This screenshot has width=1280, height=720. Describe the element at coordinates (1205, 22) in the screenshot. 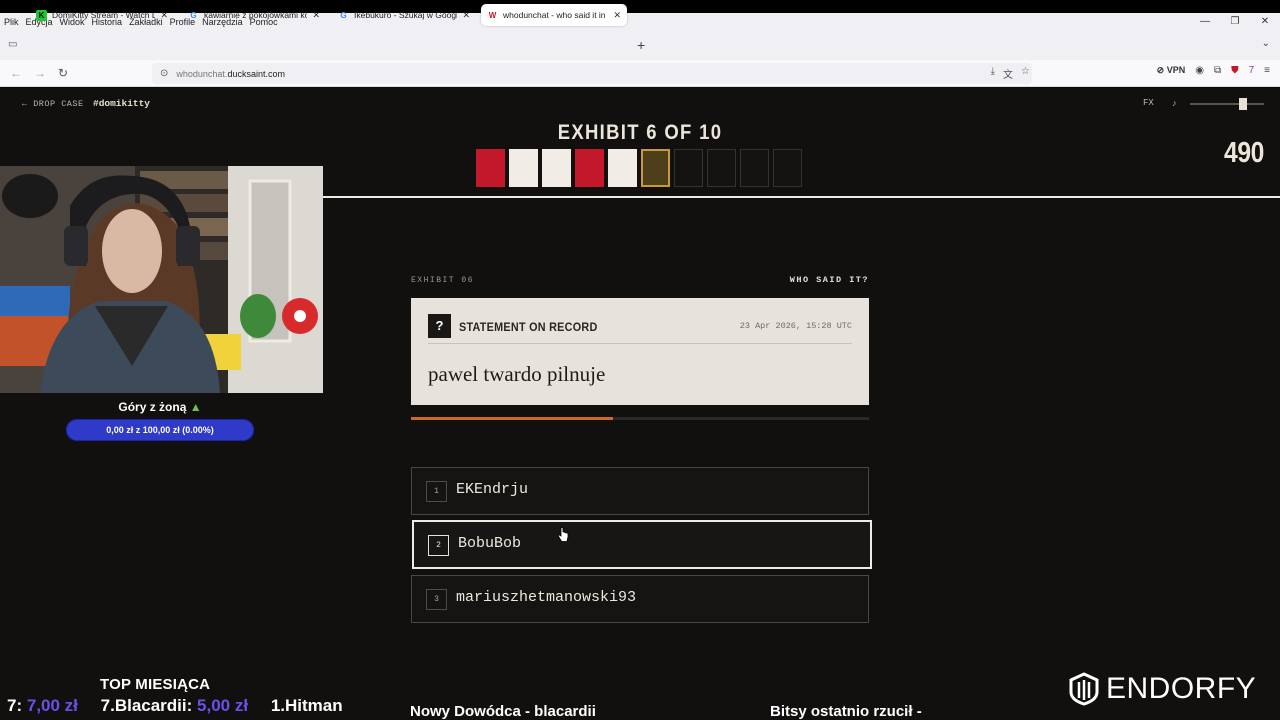

I see `minimize-icon: —` at that location.